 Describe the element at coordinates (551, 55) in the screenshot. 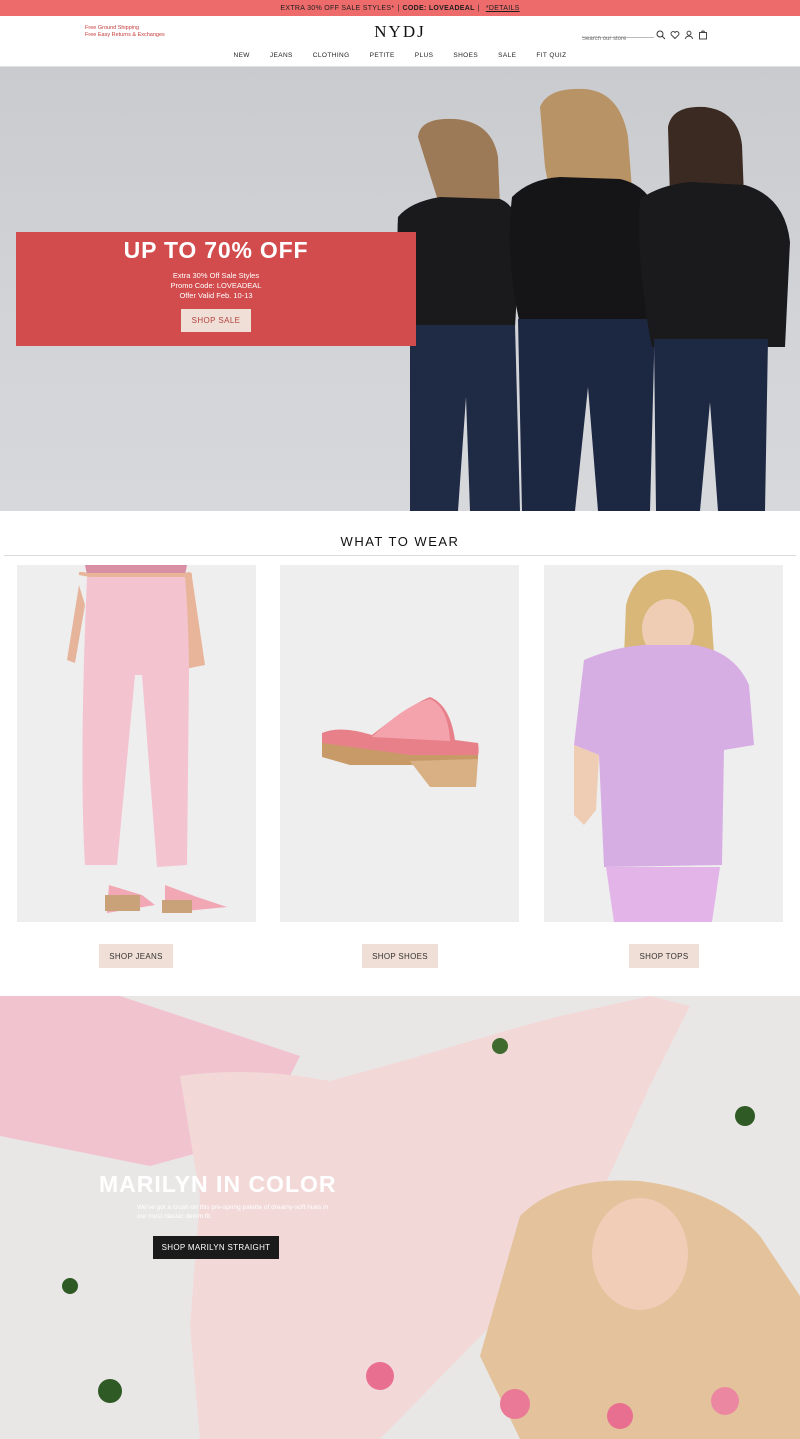

I see `nav-fit-quiz: FIT QUIZ` at that location.